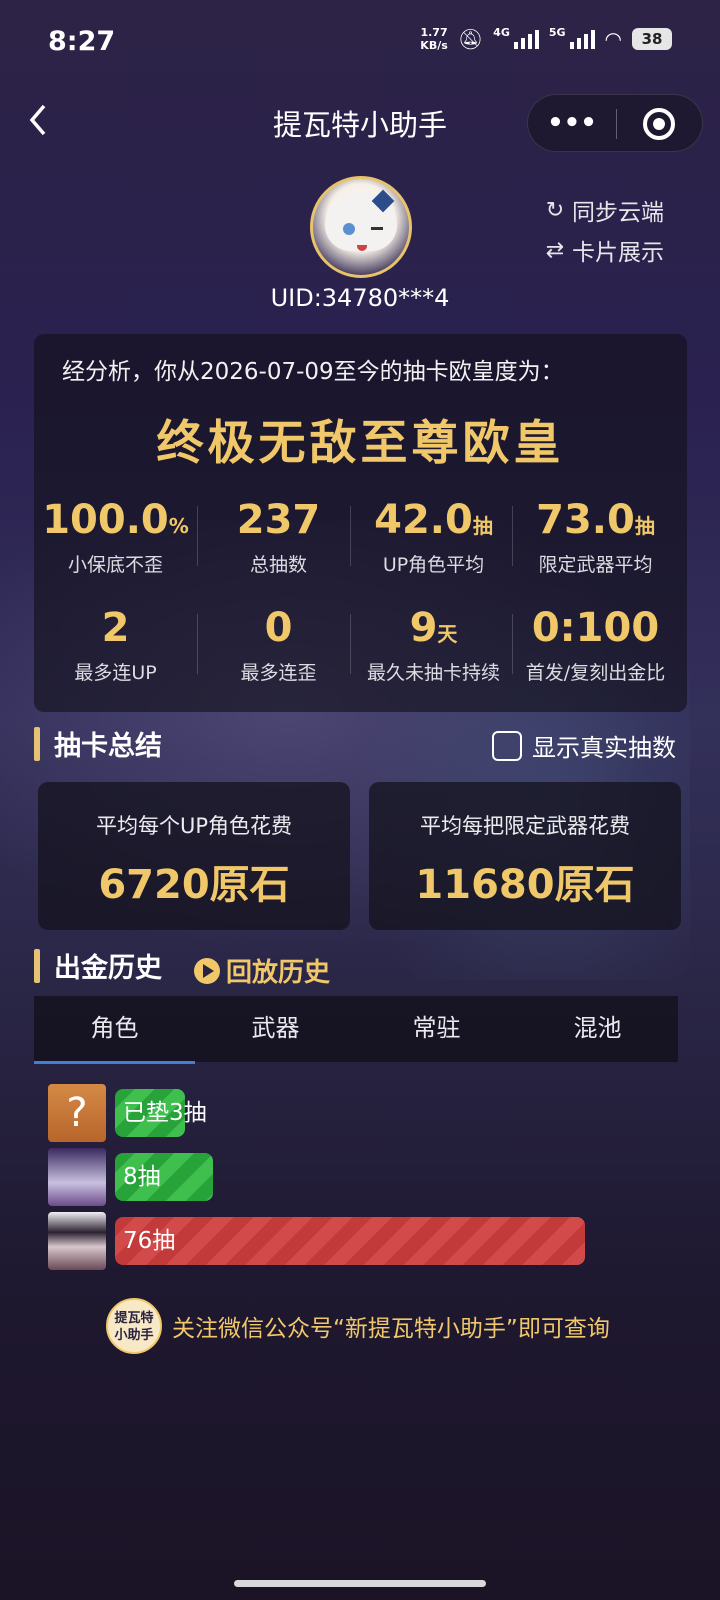 The height and width of the screenshot is (1600, 720). I want to click on avatar-wink, so click(377, 228).